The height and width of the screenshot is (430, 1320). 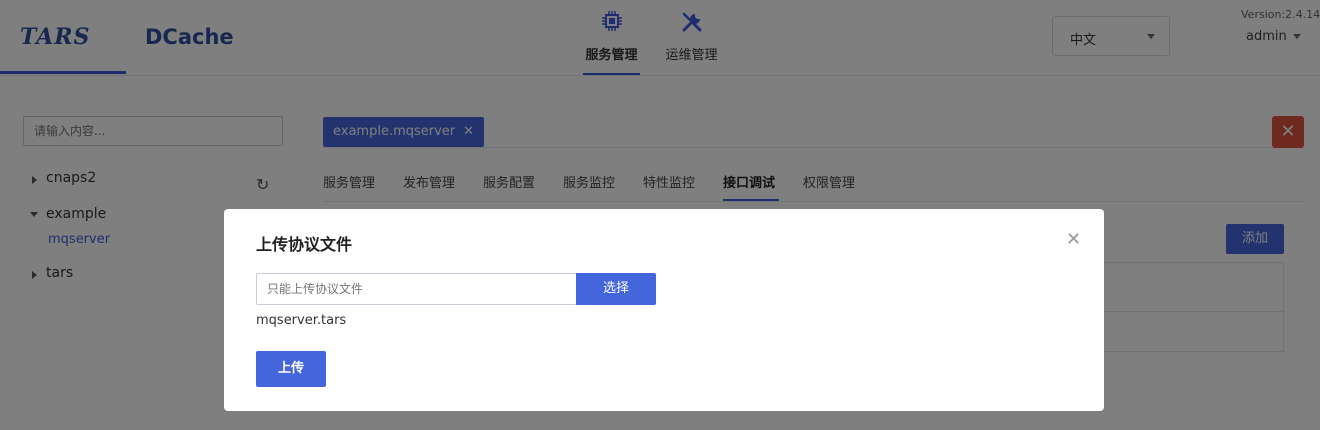 What do you see at coordinates (304, 244) in the screenshot?
I see `dialog-title: 上传协议文件` at bounding box center [304, 244].